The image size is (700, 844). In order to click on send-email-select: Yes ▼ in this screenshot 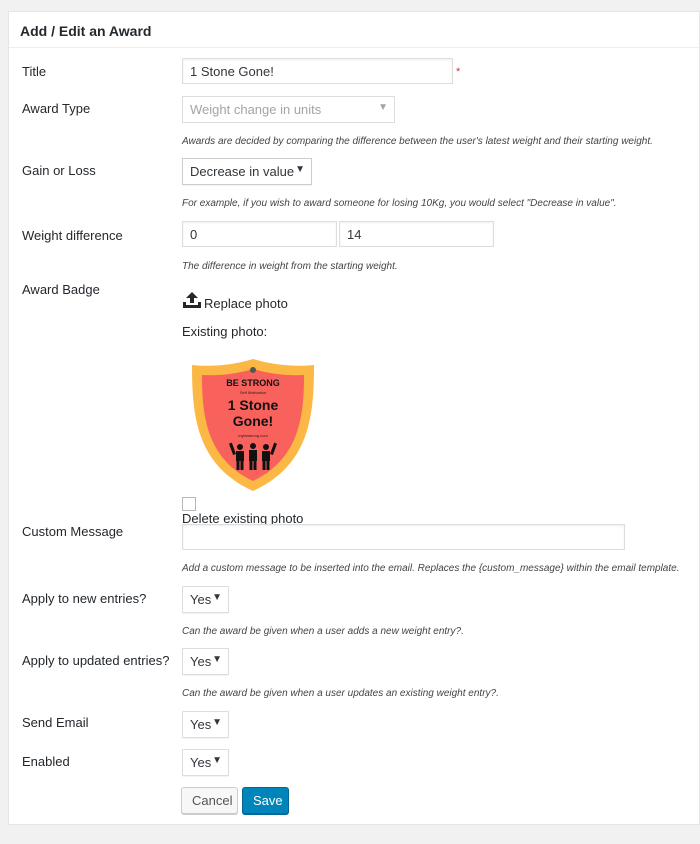, I will do `click(205, 724)`.